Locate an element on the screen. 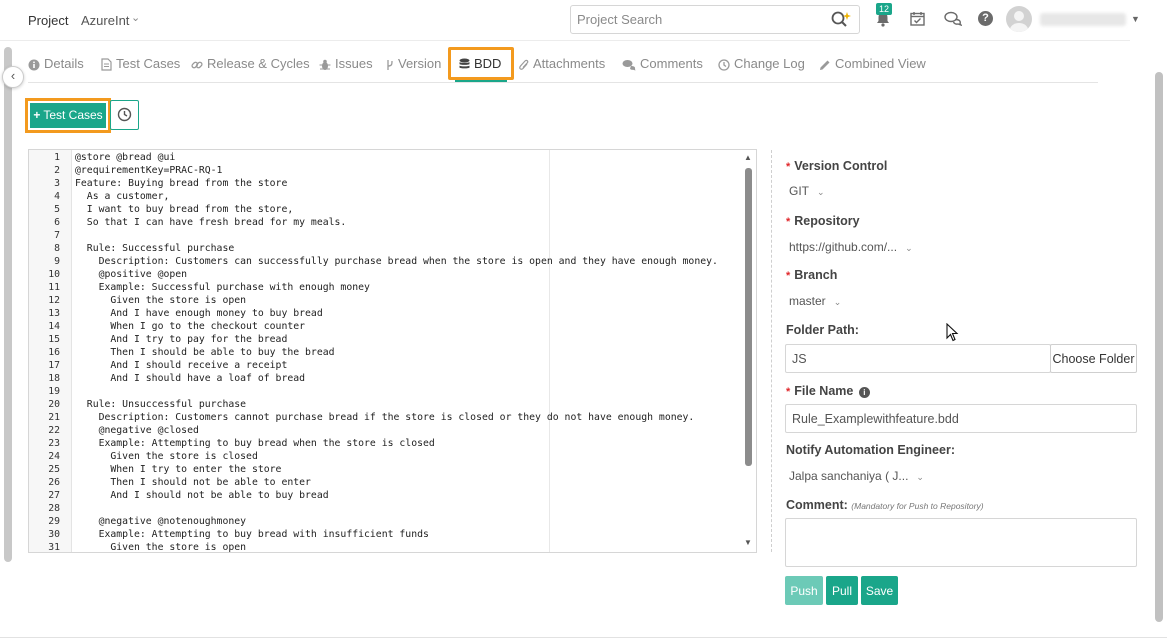  tab-attachments: Attachments is located at coordinates (562, 65).